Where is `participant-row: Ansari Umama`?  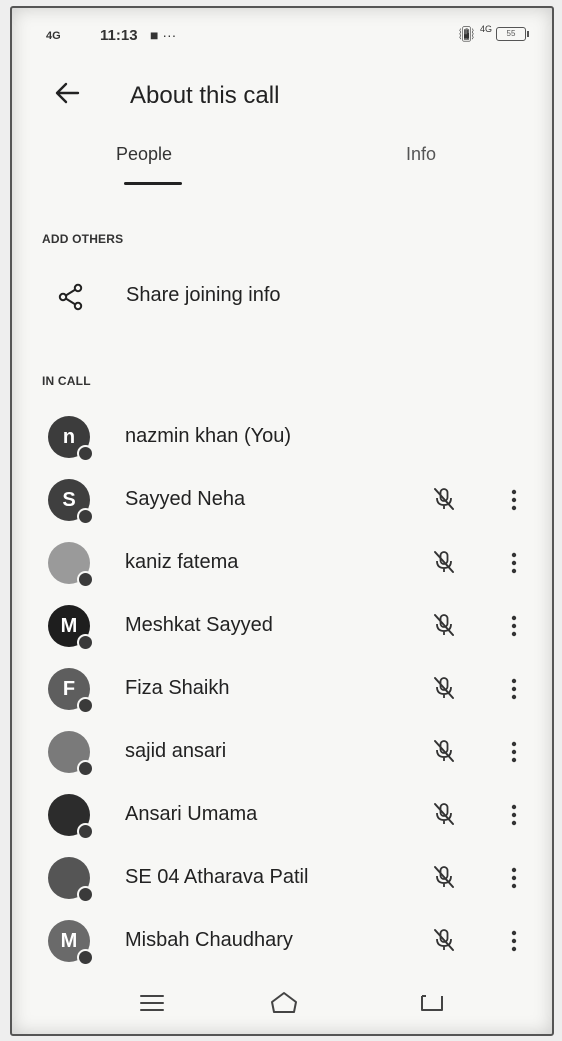
participant-row: Ansari Umama is located at coordinates (282, 814).